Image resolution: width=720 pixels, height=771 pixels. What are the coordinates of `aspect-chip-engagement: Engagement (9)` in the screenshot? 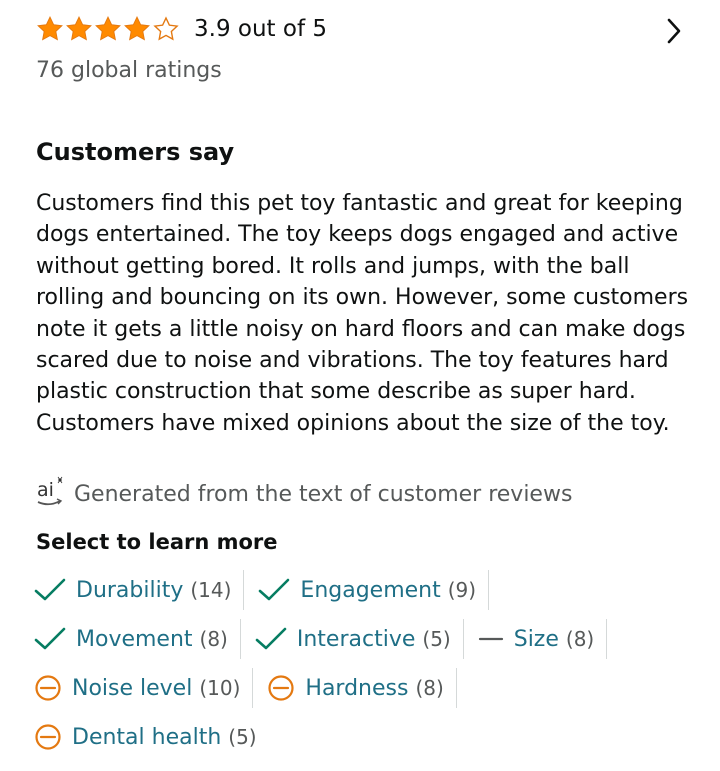 It's located at (374, 590).